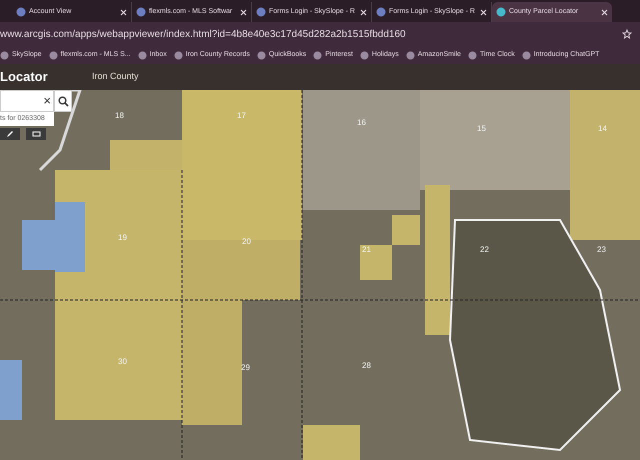 The height and width of the screenshot is (460, 640). I want to click on section-number: 22, so click(484, 250).